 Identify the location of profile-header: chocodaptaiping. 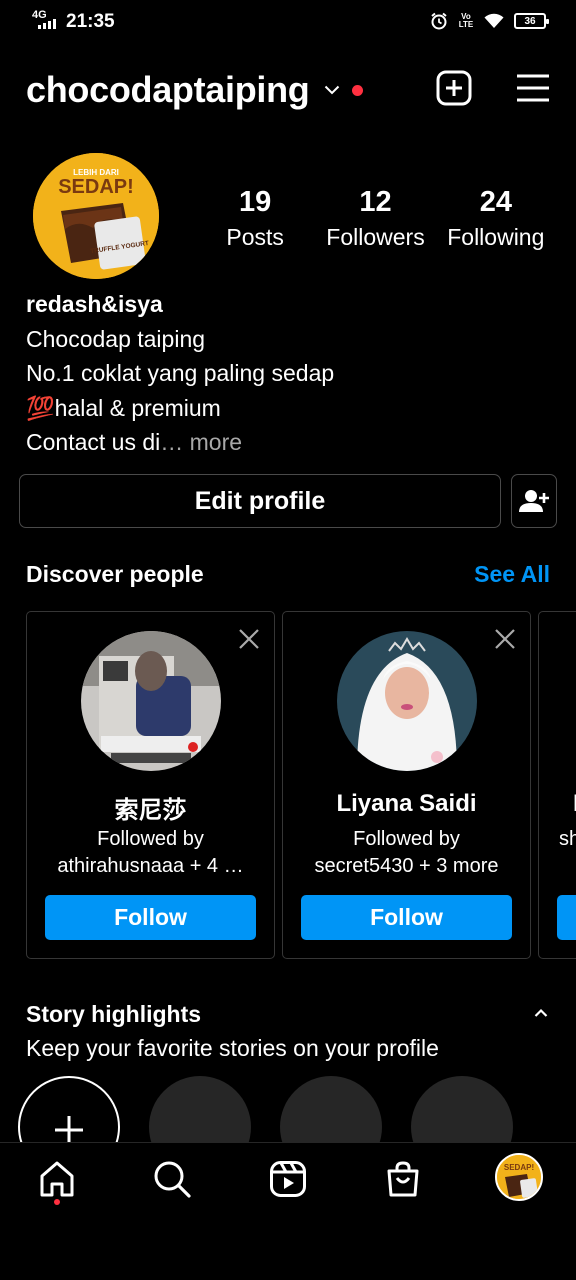
(288, 90).